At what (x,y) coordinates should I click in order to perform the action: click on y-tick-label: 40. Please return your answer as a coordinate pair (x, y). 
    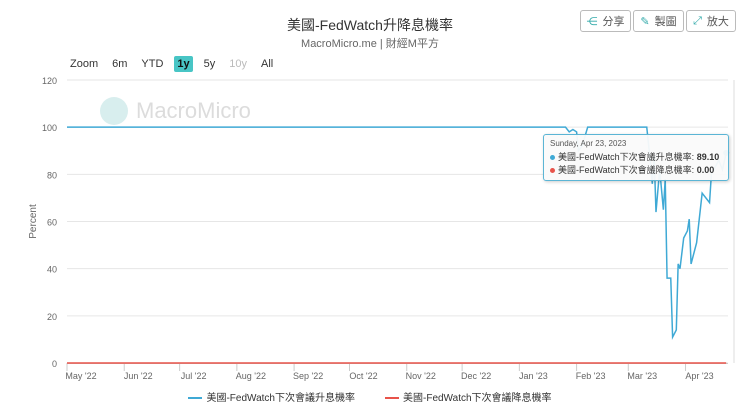
    Looking at the image, I should click on (52, 270).